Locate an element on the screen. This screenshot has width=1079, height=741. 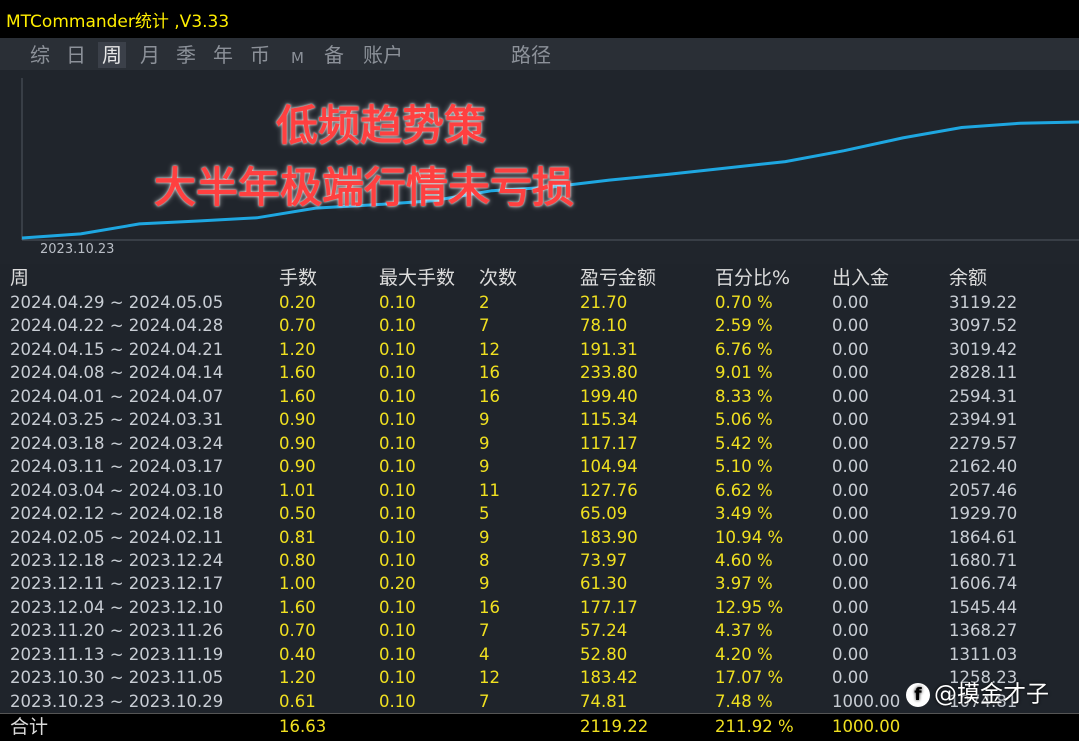
cell-week: 2024.04.08 ~ 2024.04.14 is located at coordinates (117, 373).